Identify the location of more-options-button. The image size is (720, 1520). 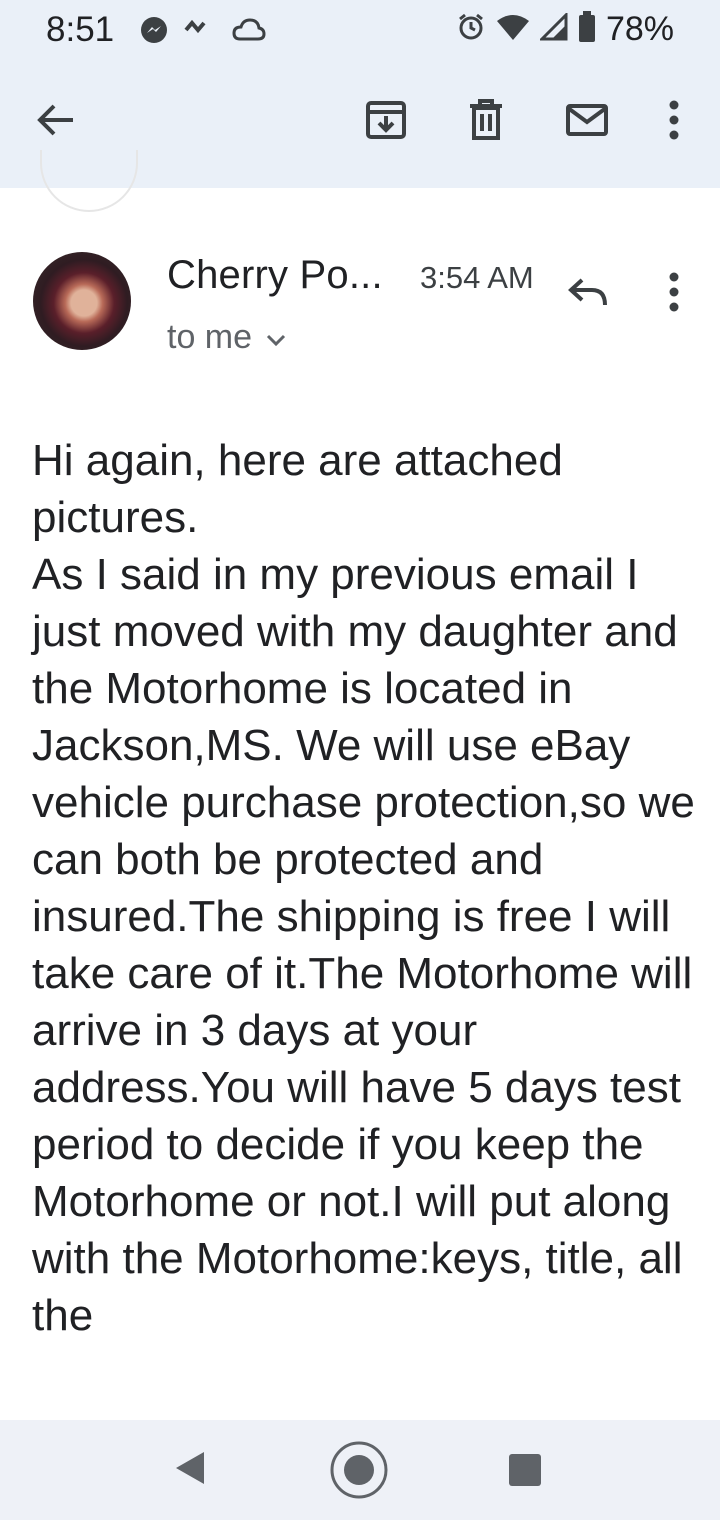
(674, 122).